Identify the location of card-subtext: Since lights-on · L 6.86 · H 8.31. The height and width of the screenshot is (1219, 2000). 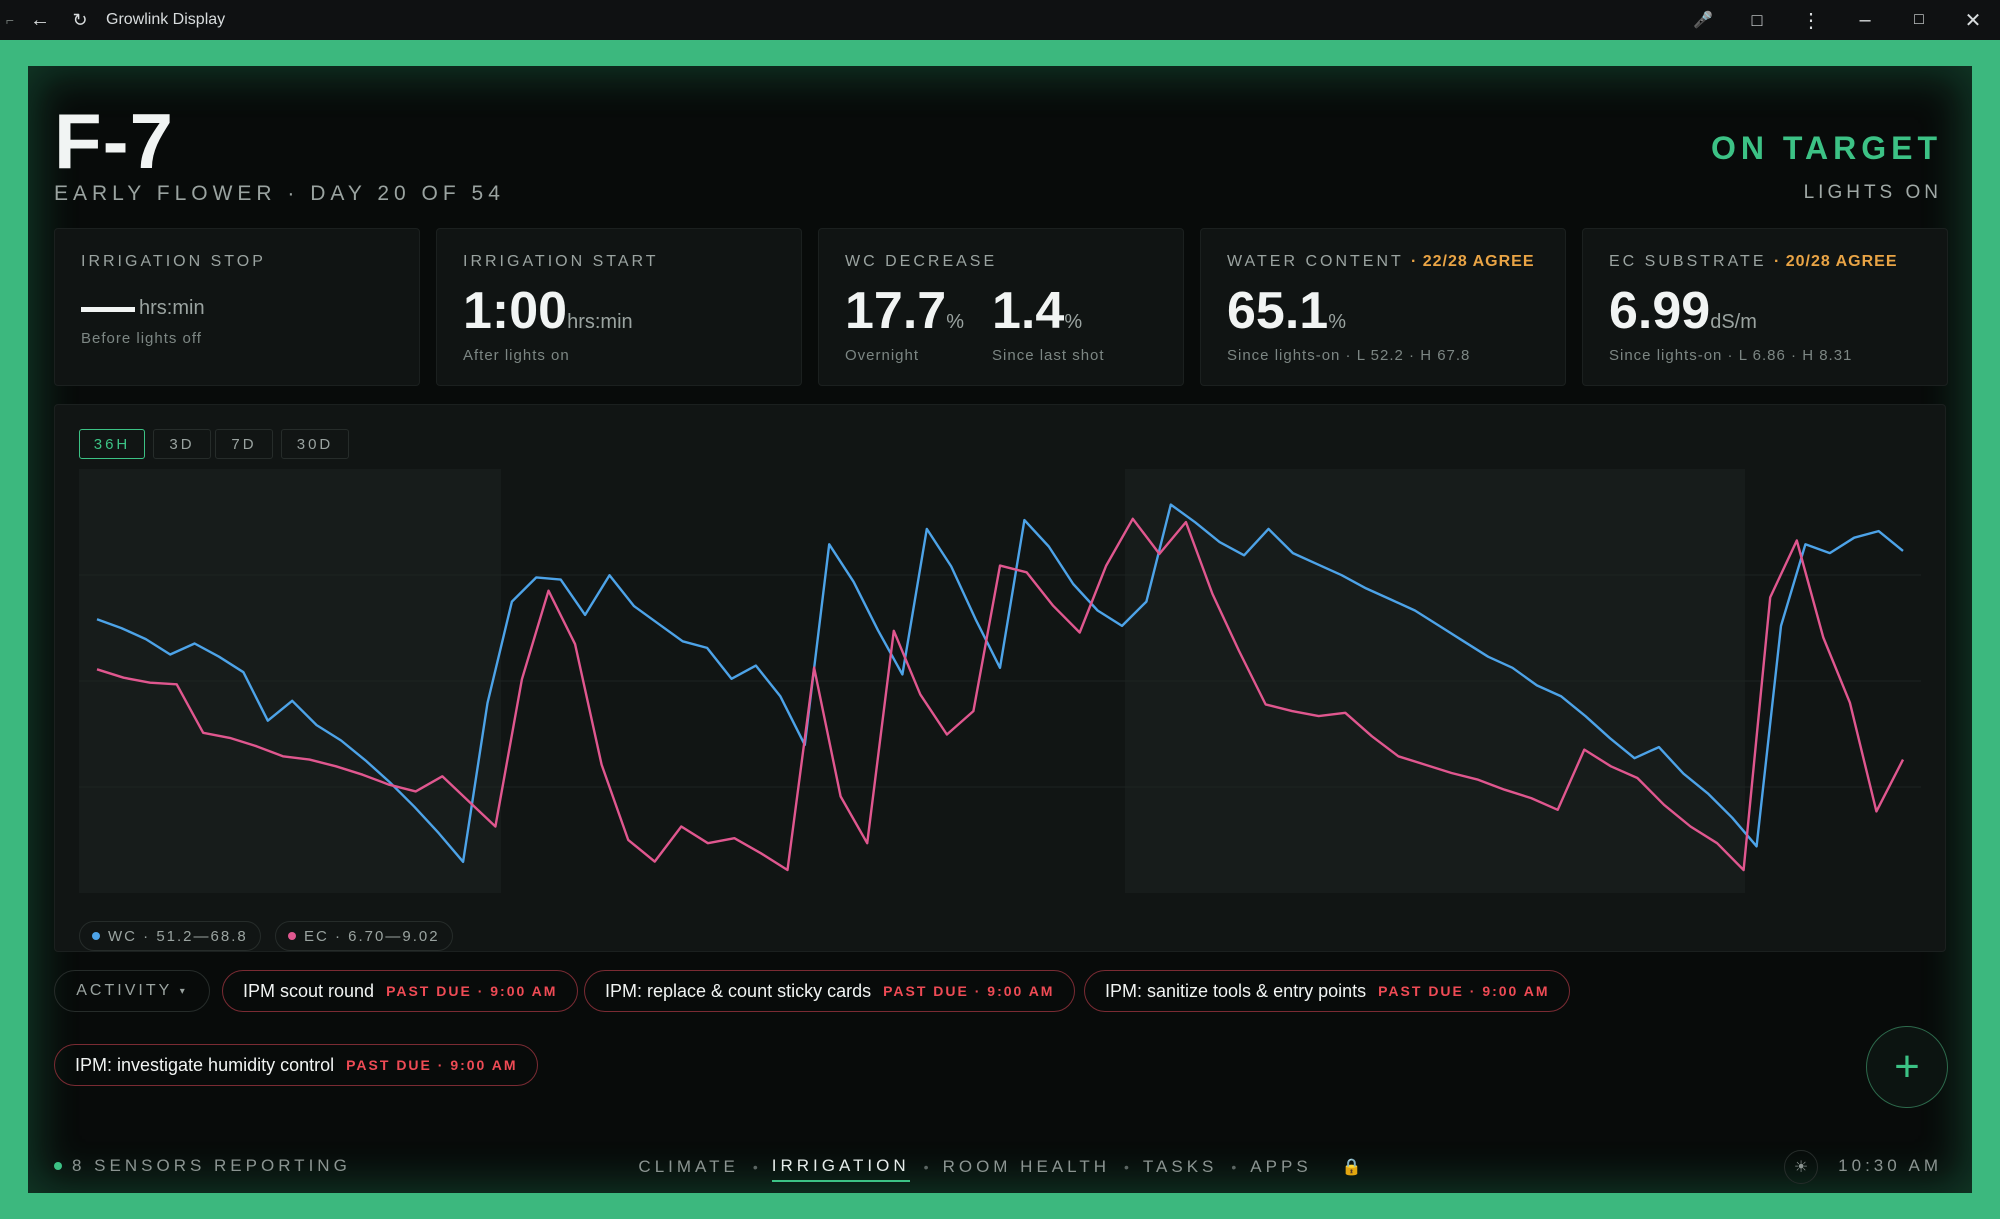
(1731, 355).